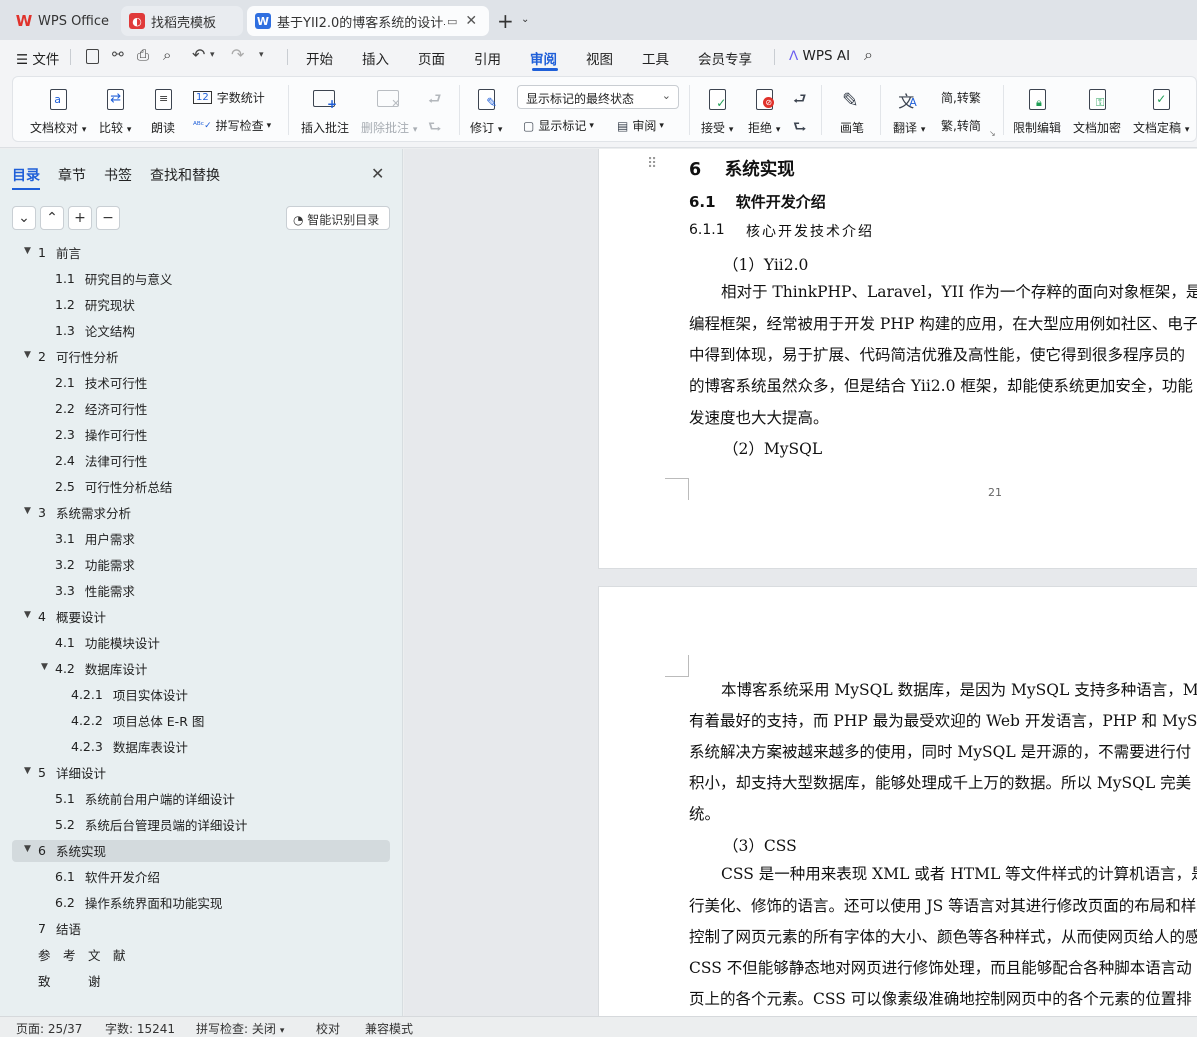 The height and width of the screenshot is (1037, 1197). What do you see at coordinates (108, 218) in the screenshot?
I see `remove-heading-button: −` at bounding box center [108, 218].